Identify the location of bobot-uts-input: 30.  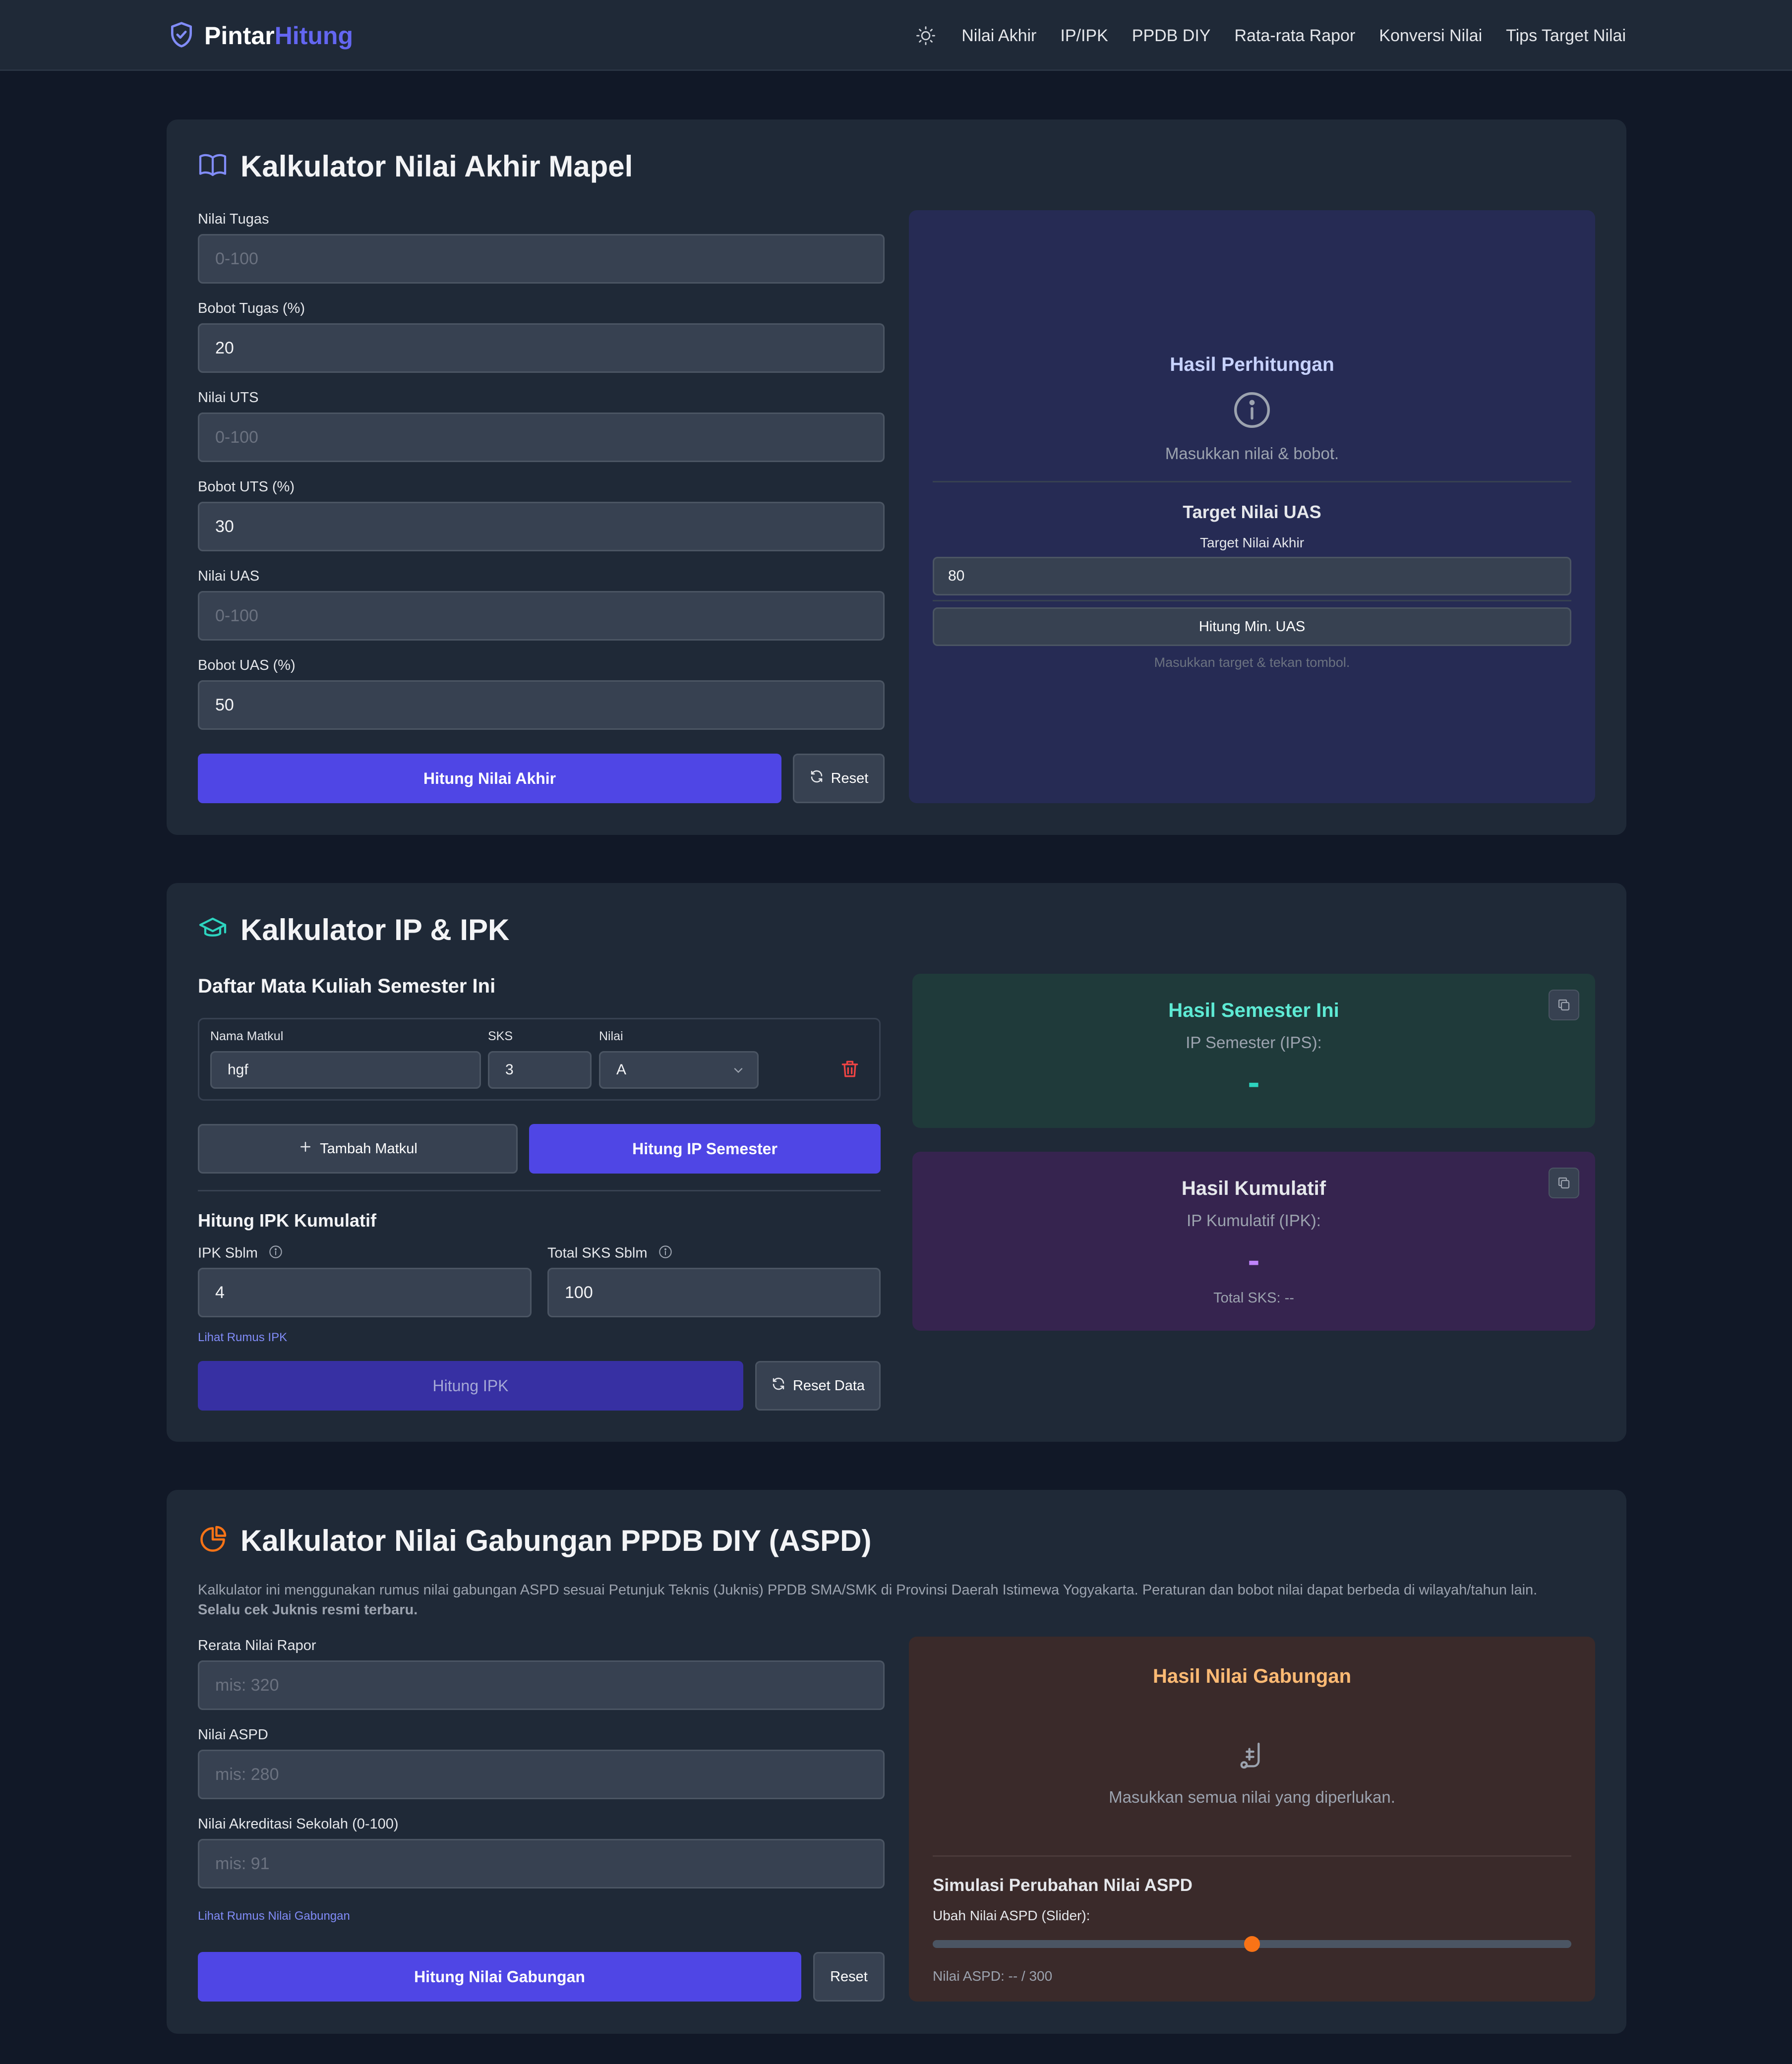
(542, 527).